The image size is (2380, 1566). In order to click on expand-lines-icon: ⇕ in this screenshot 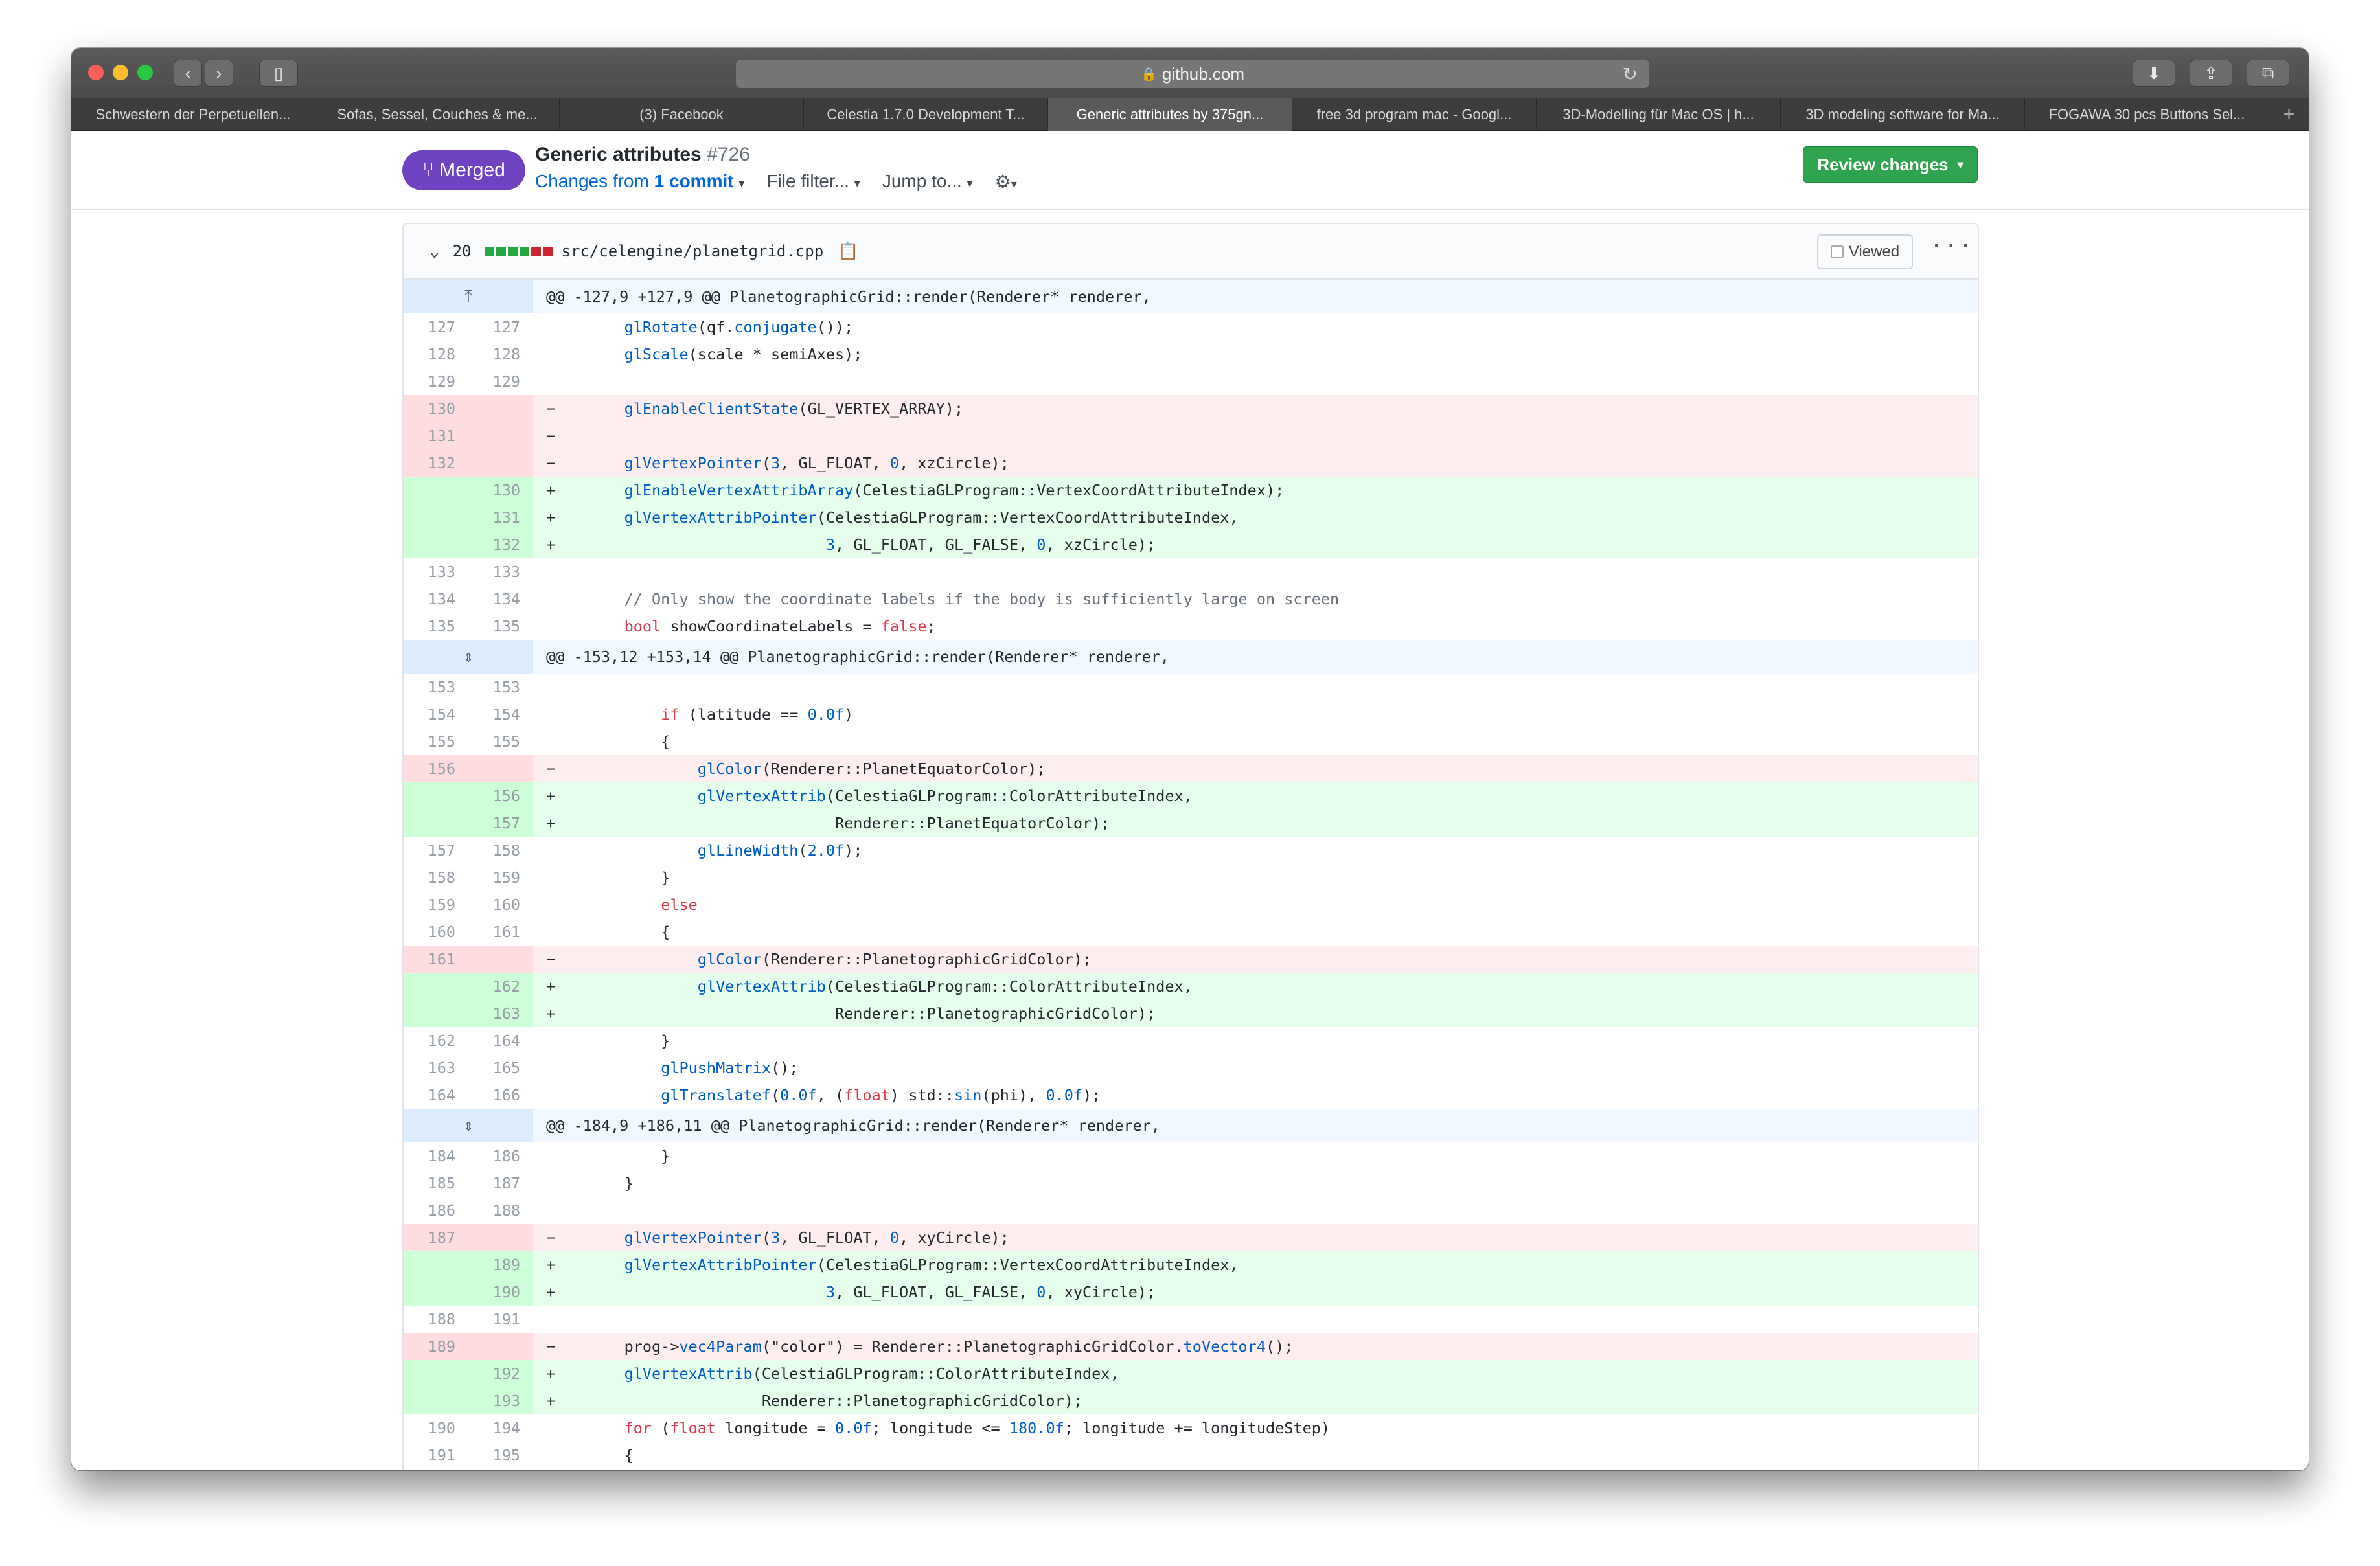, I will do `click(468, 657)`.